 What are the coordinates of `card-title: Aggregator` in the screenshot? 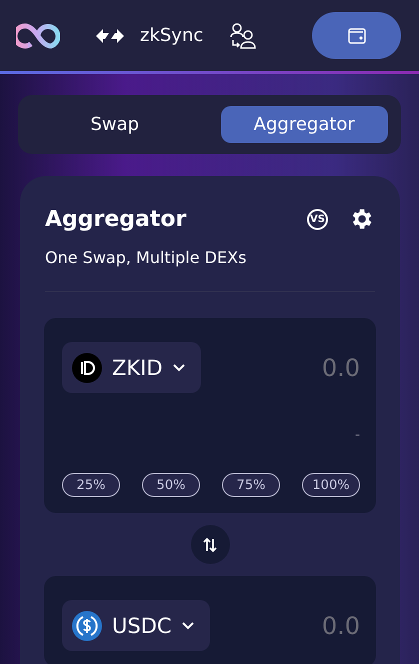 It's located at (115, 219).